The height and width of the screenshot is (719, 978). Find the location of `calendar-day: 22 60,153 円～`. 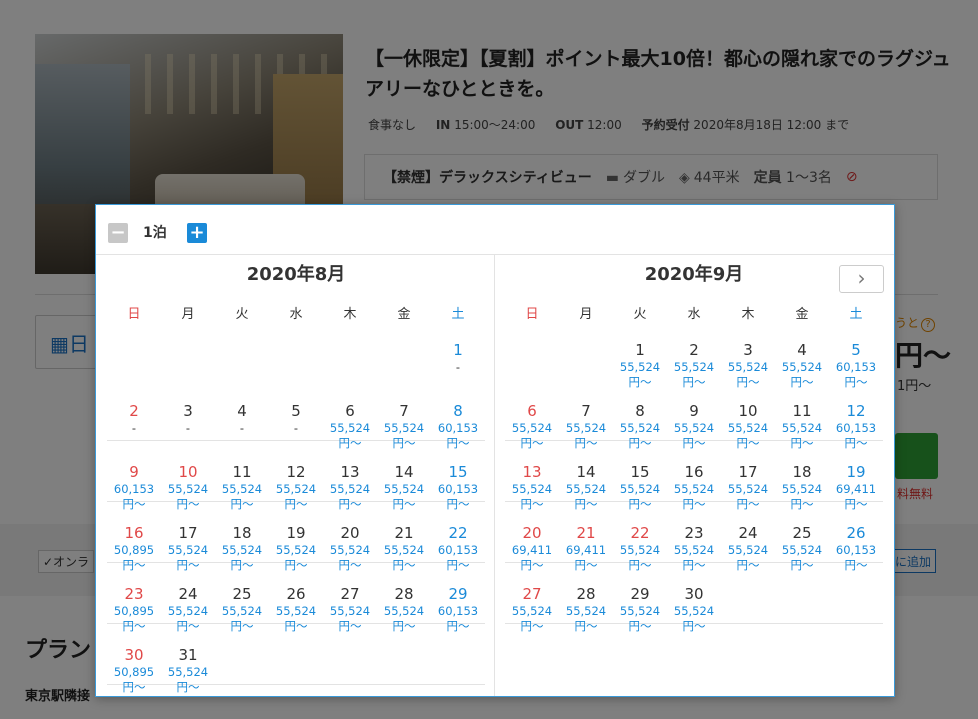

calendar-day: 22 60,153 円～ is located at coordinates (458, 551).